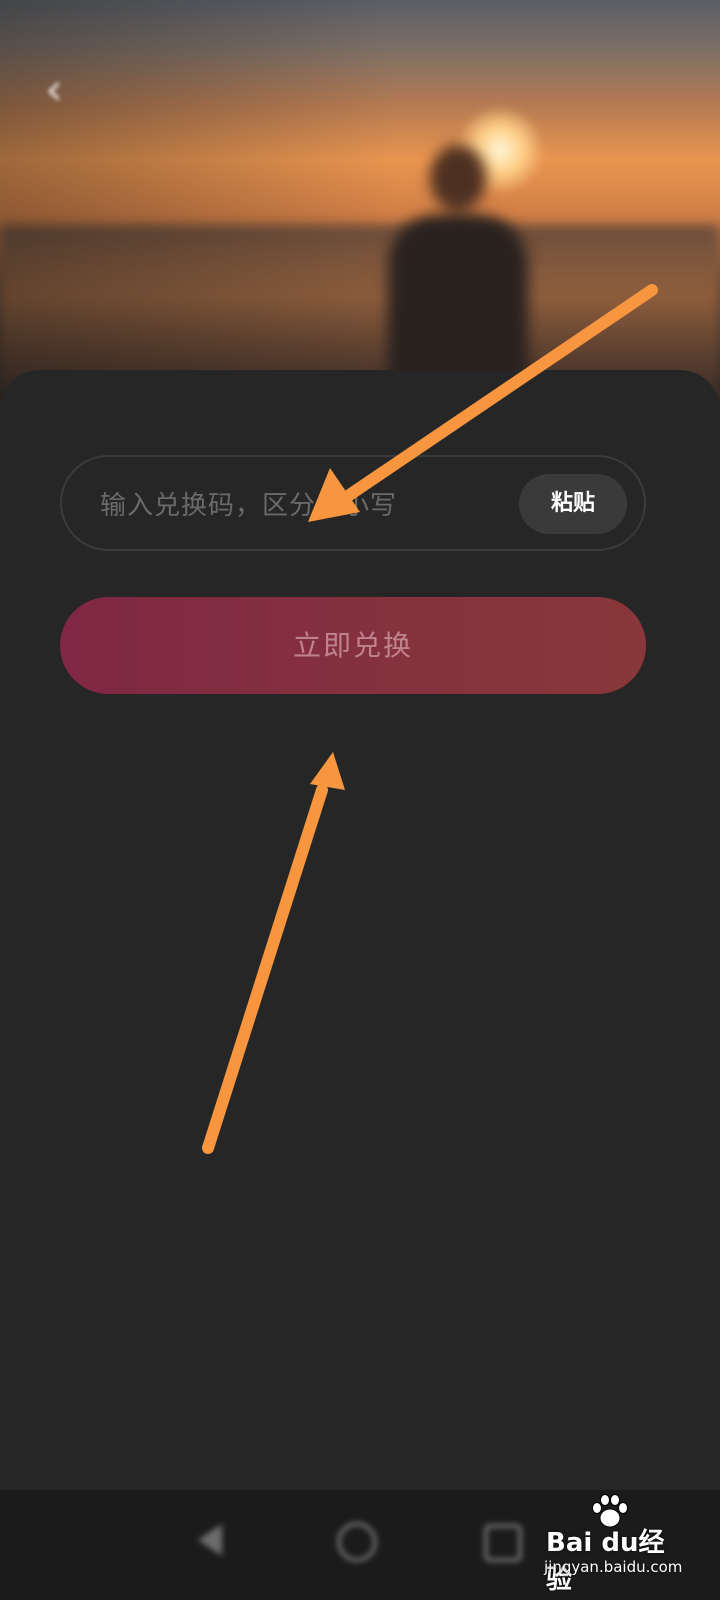 The width and height of the screenshot is (720, 1600). I want to click on nav-recent-button, so click(500, 1540).